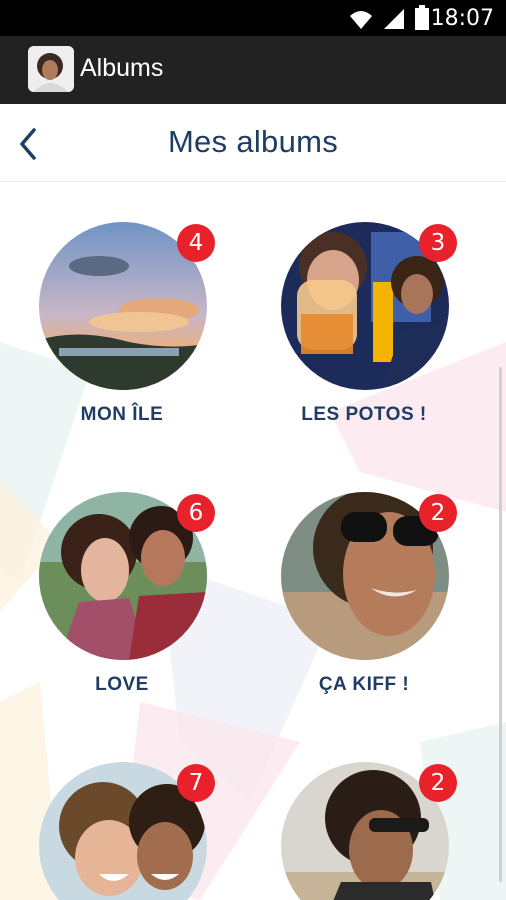 The height and width of the screenshot is (900, 506). What do you see at coordinates (422, 17) in the screenshot?
I see `battery-icon` at bounding box center [422, 17].